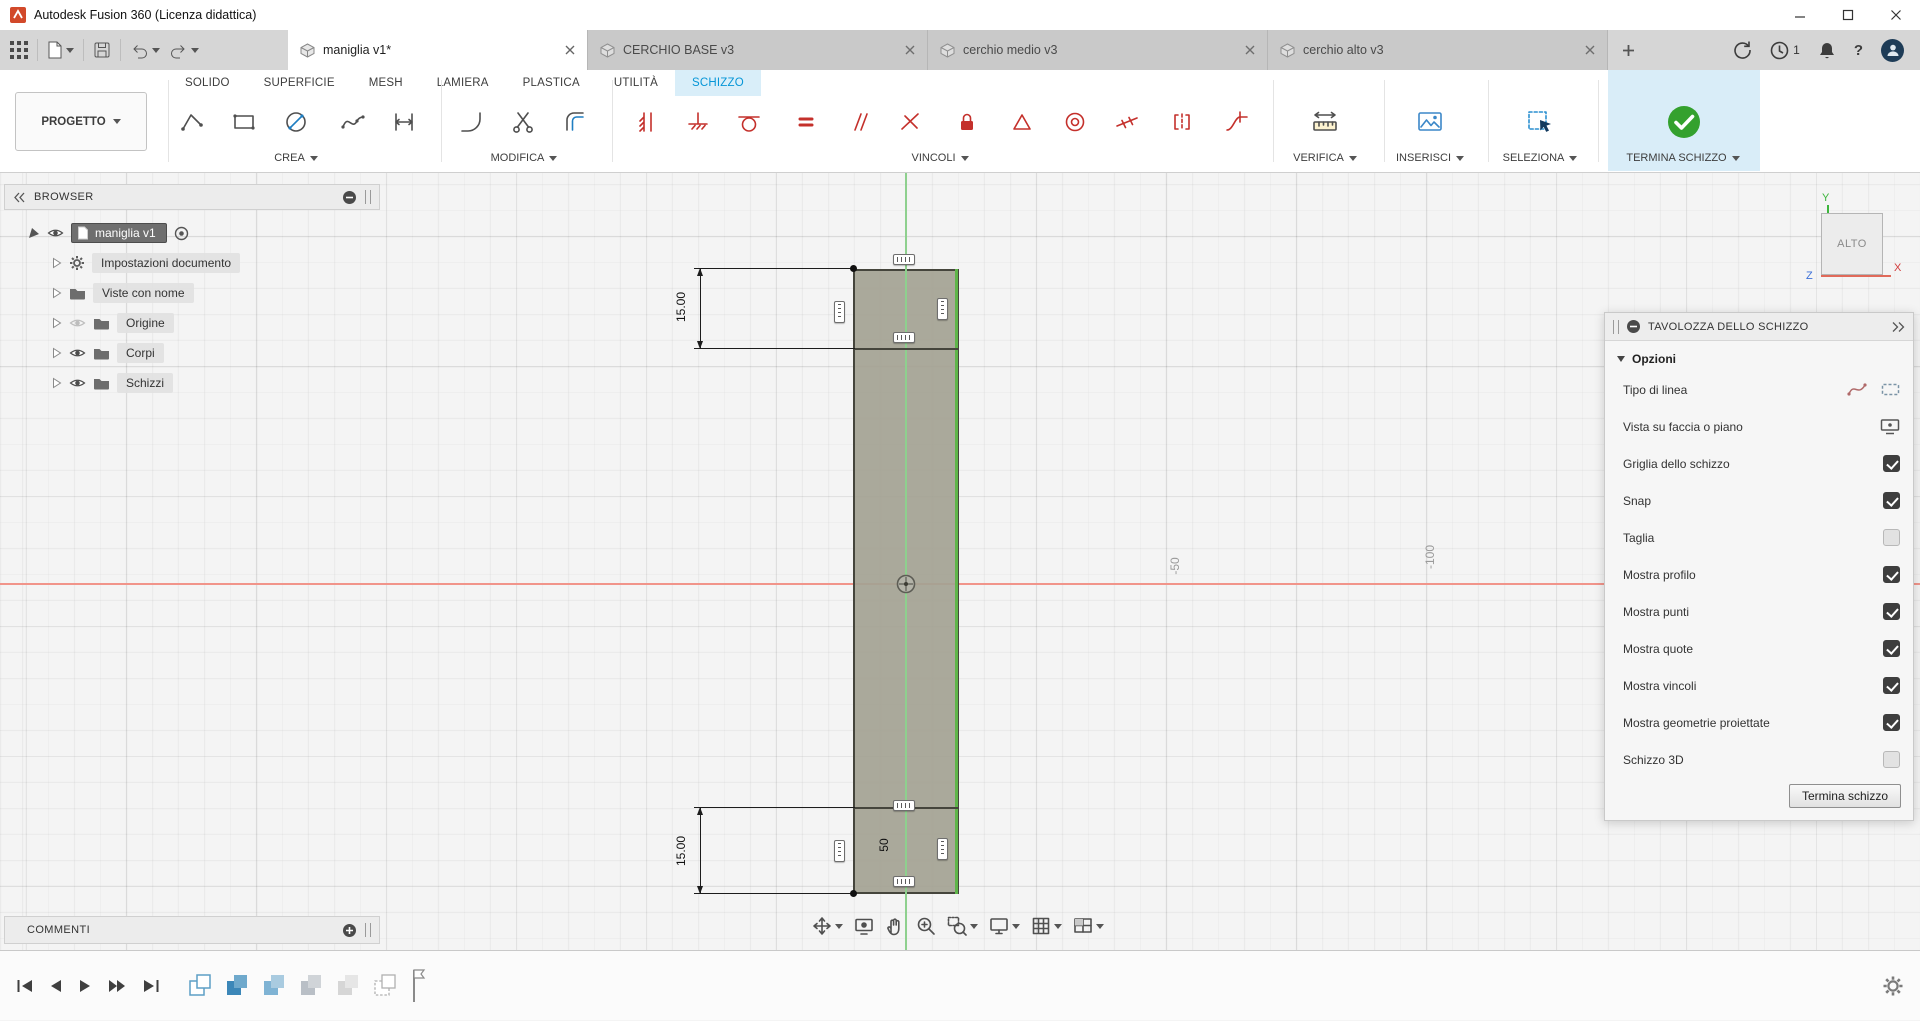  I want to click on sketch-line, so click(906, 349).